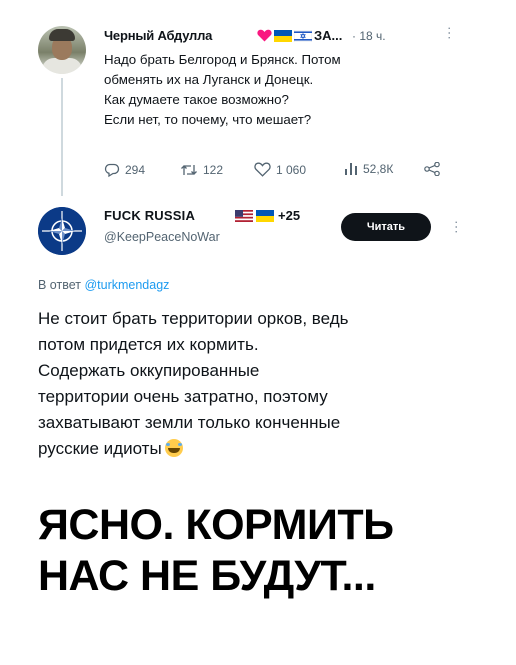 The width and height of the screenshot is (516, 665). I want to click on tweet-text-line: Содержать оккупированные, so click(149, 370).